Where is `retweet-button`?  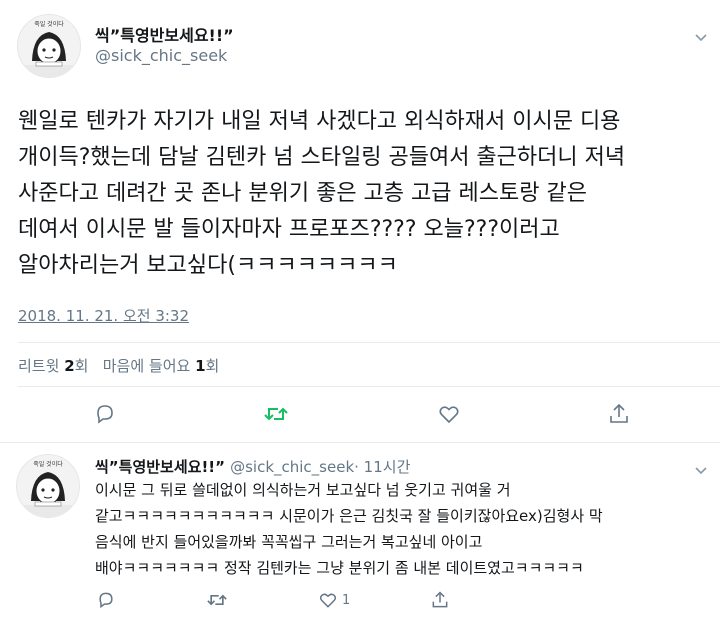 retweet-button is located at coordinates (276, 414).